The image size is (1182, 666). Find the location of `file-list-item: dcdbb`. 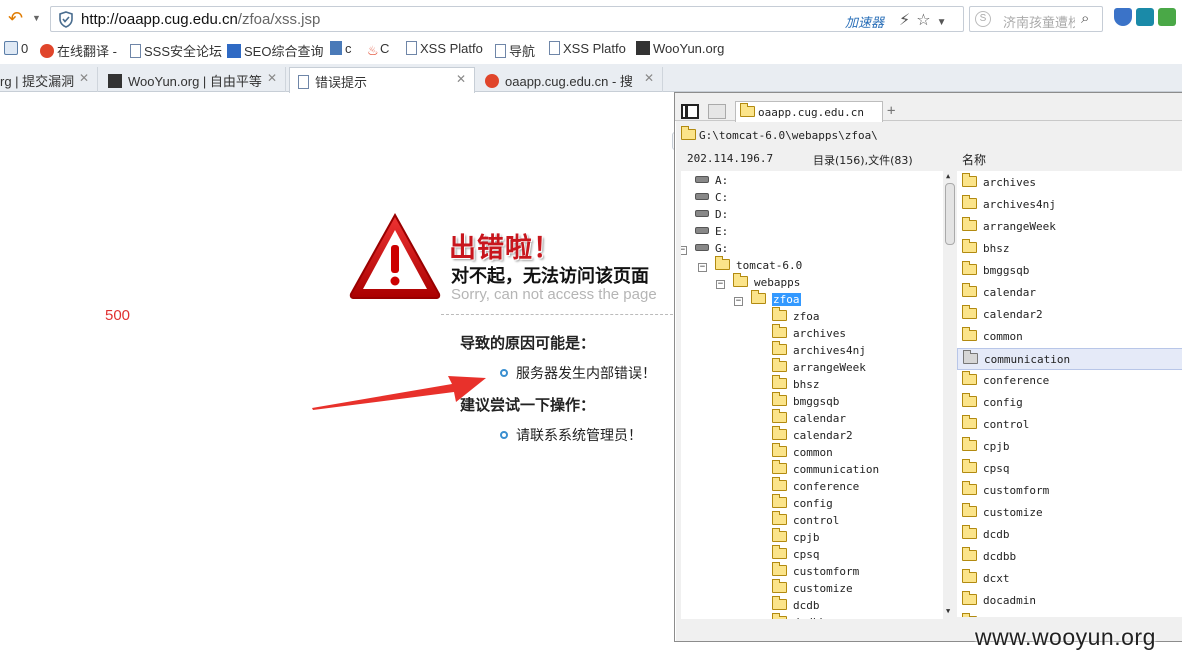

file-list-item: dcdbb is located at coordinates (1069, 557).